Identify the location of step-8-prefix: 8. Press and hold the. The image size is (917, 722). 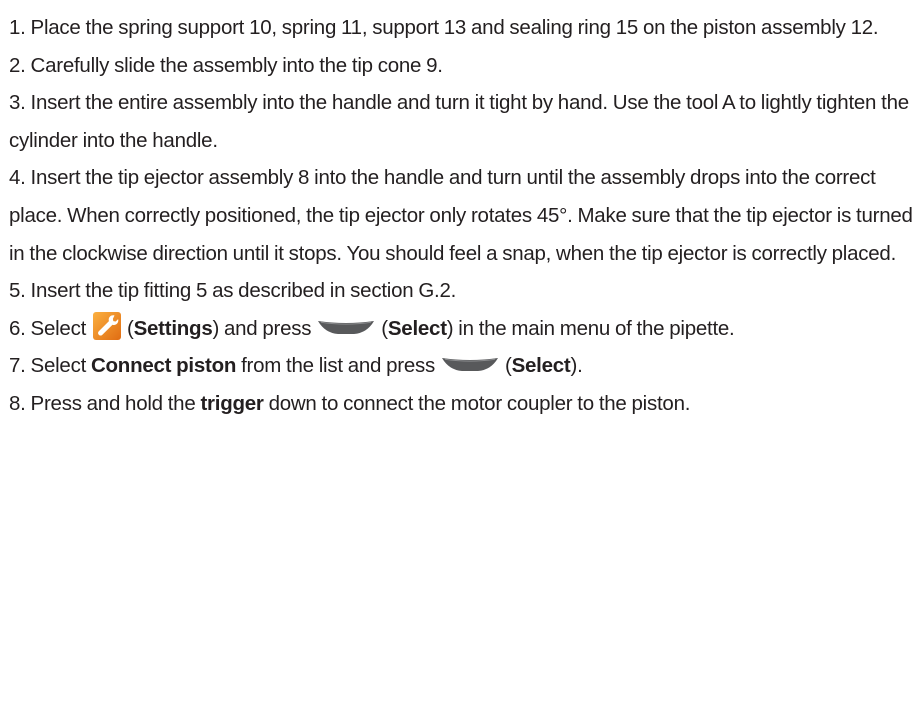
(105, 403).